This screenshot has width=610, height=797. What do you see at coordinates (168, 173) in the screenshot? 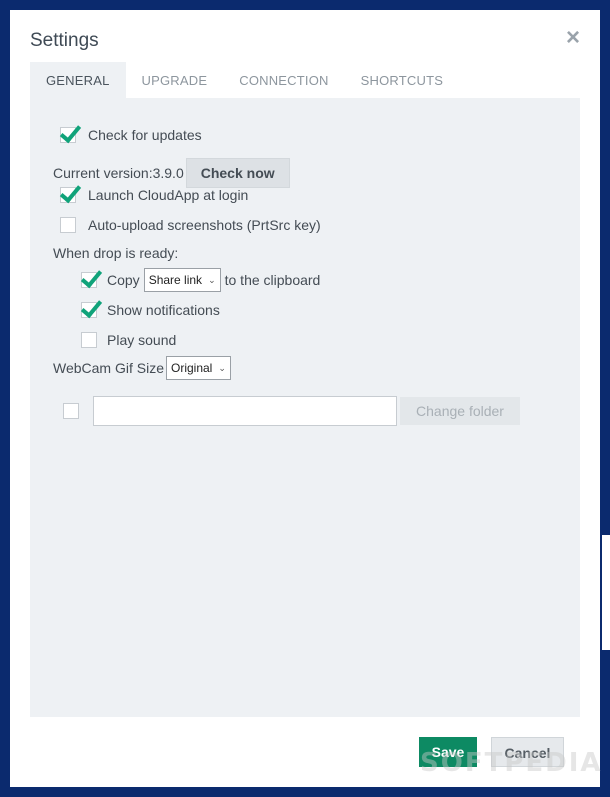
I see `current-version-value: 3.9.0` at bounding box center [168, 173].